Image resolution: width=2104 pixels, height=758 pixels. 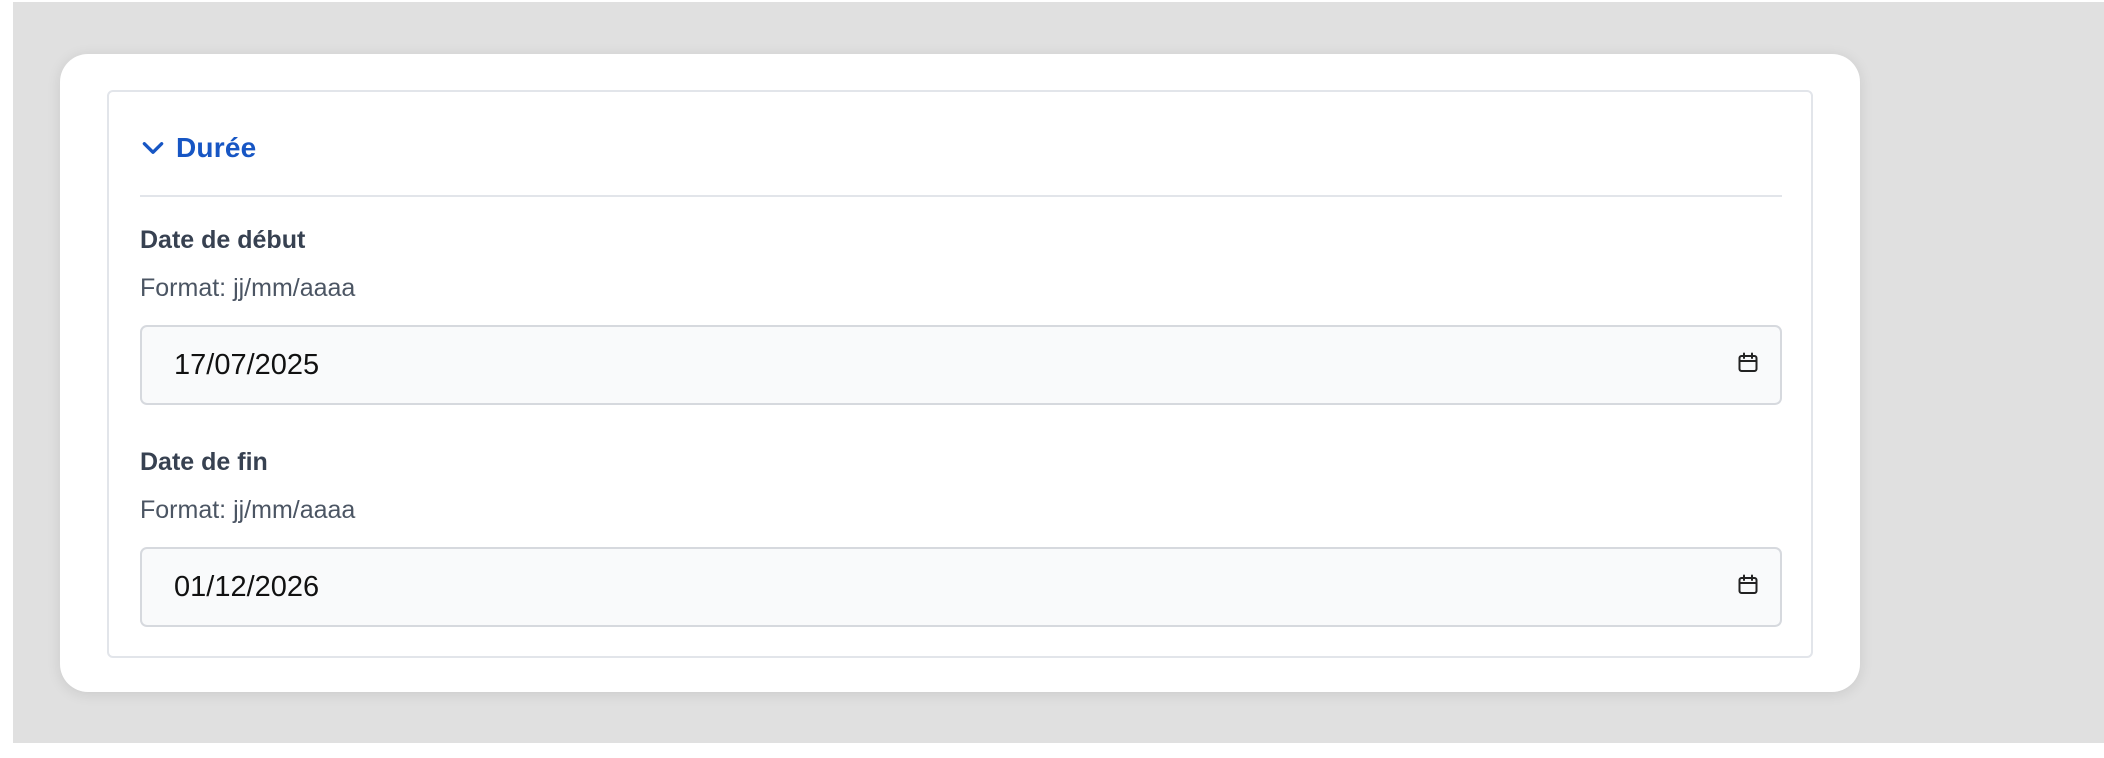 What do you see at coordinates (223, 240) in the screenshot?
I see `start-date-label: Date de début` at bounding box center [223, 240].